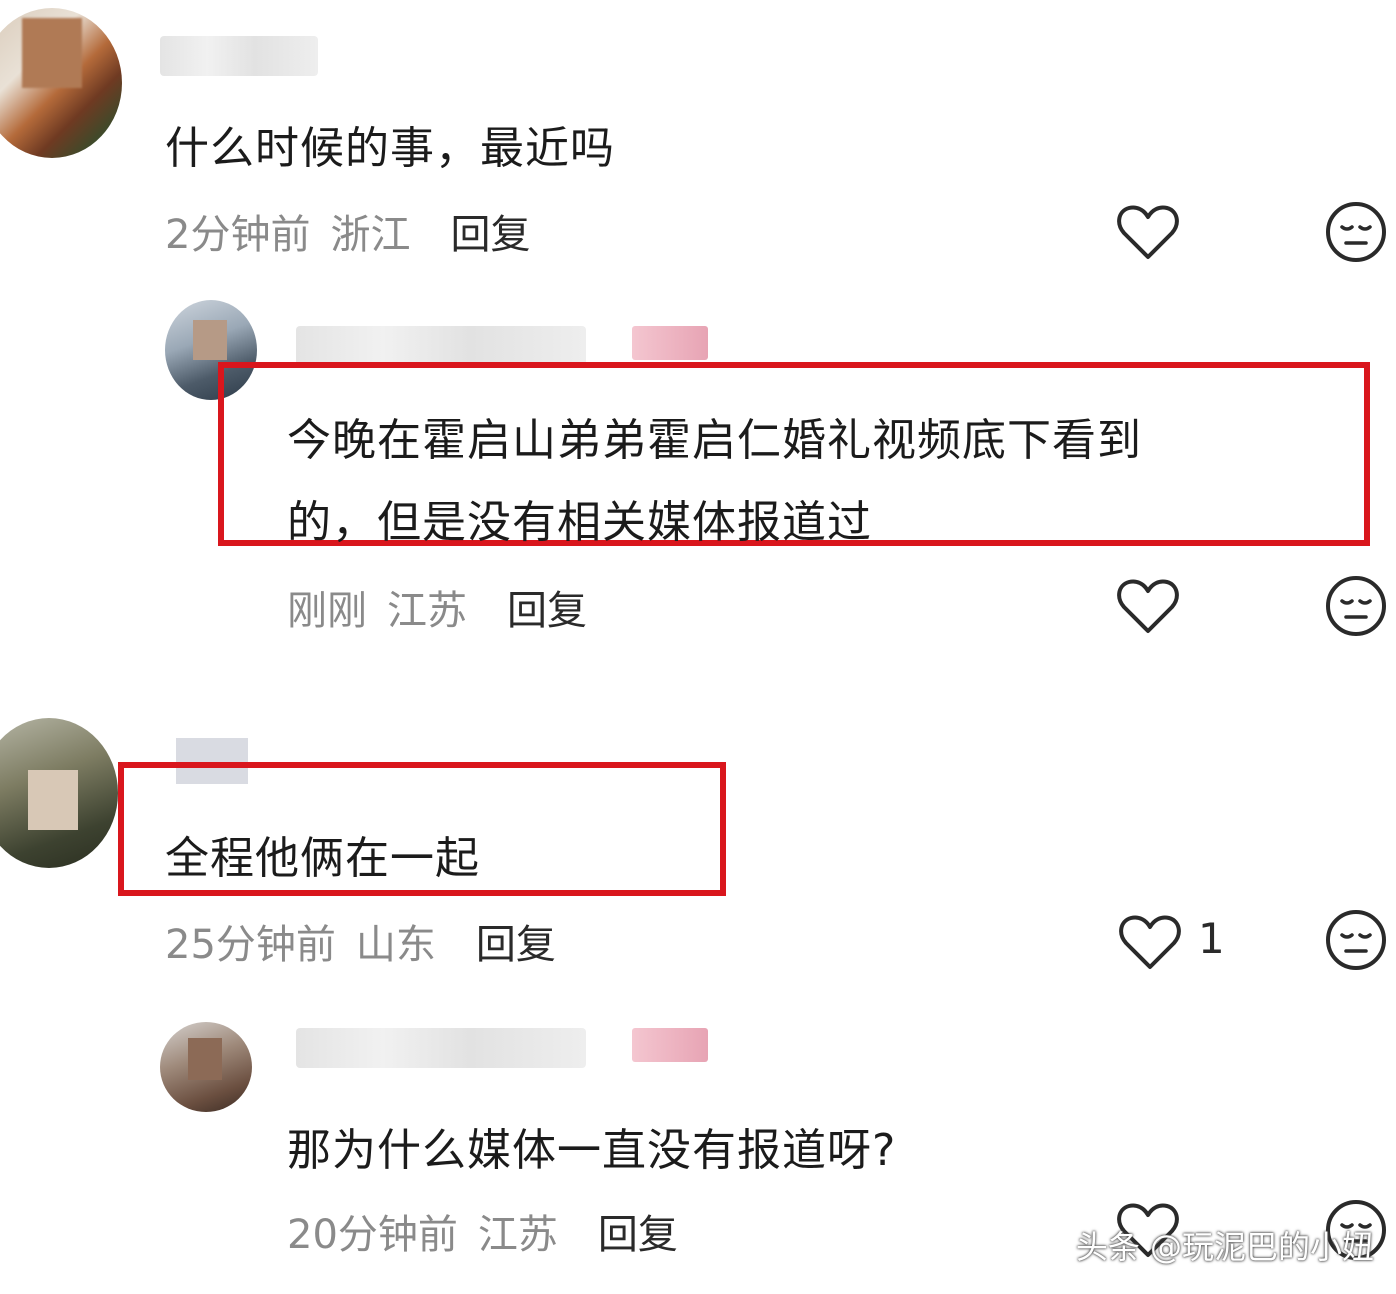 The width and height of the screenshot is (1396, 1294). Describe the element at coordinates (370, 235) in the screenshot. I see `comment-location: 浙江` at that location.